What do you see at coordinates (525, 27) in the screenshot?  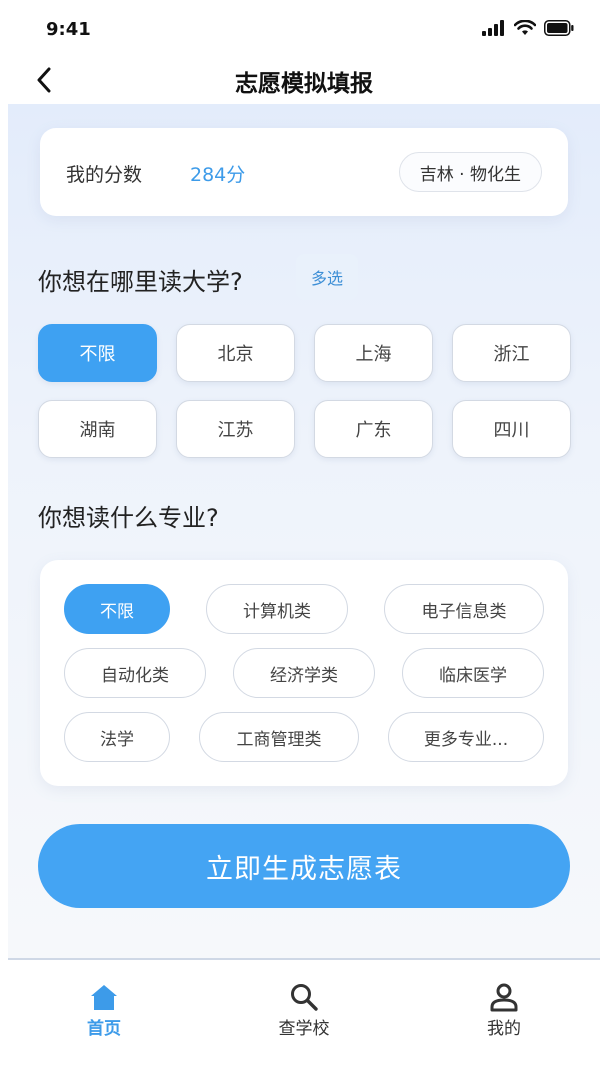 I see `wifi-icon` at bounding box center [525, 27].